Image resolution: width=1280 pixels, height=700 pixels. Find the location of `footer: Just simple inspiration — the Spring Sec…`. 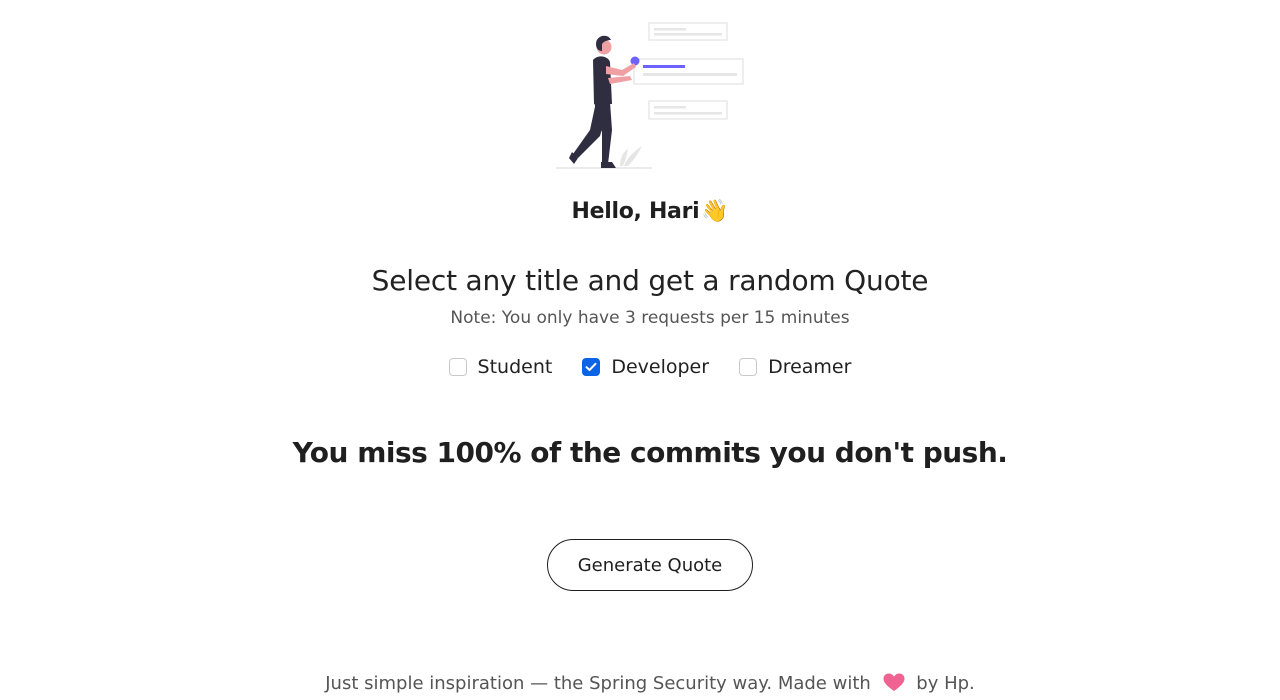

footer: Just simple inspiration — the Spring Sec… is located at coordinates (640, 683).